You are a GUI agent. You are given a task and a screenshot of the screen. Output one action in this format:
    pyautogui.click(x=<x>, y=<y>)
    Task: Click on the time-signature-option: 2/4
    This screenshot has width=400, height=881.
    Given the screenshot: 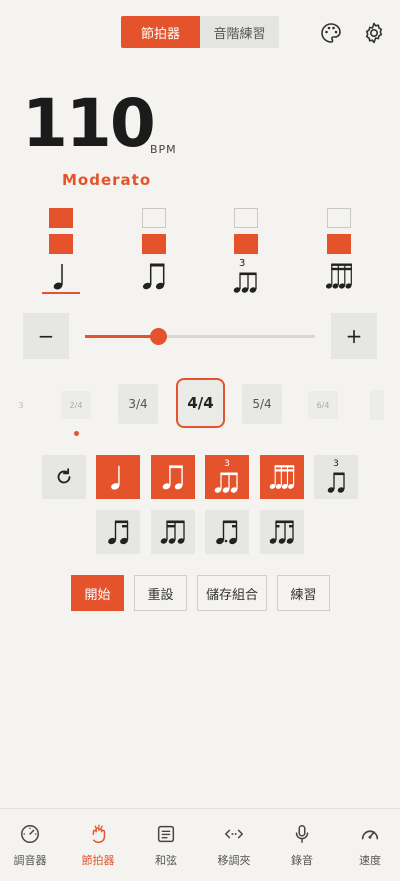 What is the action you would take?
    pyautogui.click(x=76, y=405)
    